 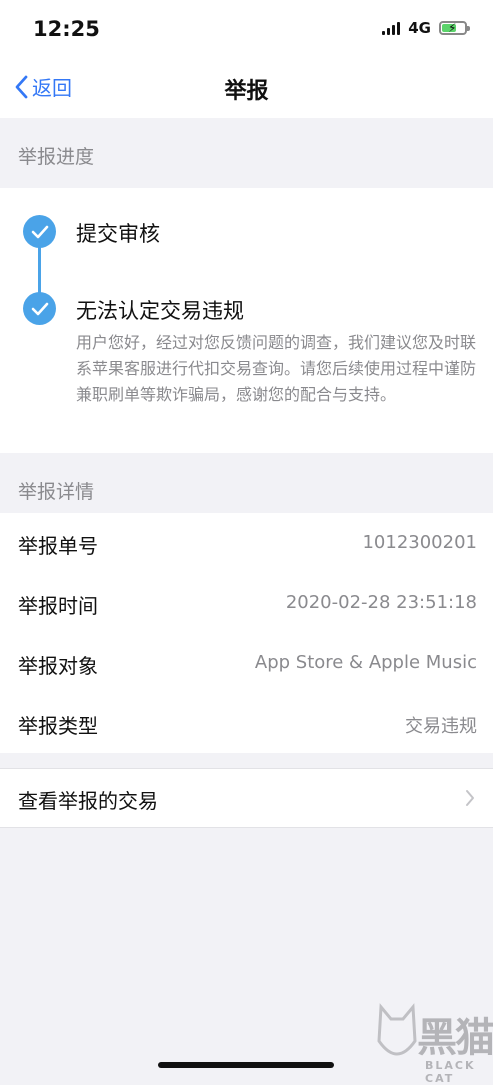 I want to click on home-indicator, so click(x=246, y=1065).